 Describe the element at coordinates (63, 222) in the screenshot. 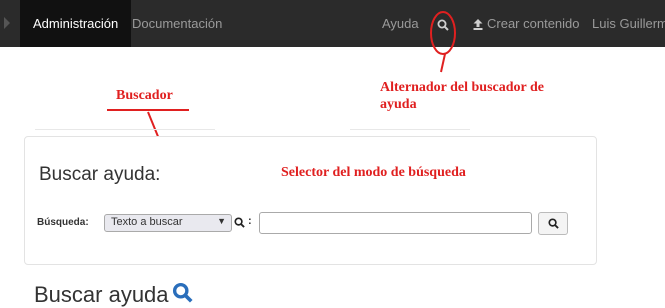

I see `search-label: Búsqueda:` at that location.